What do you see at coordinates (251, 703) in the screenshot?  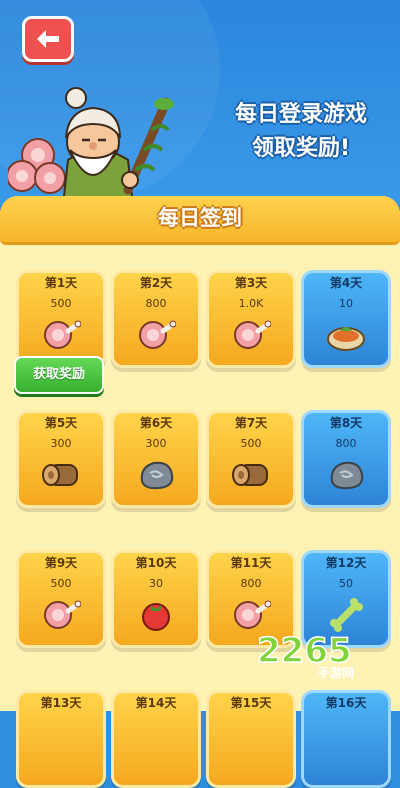 I see `day-label: 第15天` at bounding box center [251, 703].